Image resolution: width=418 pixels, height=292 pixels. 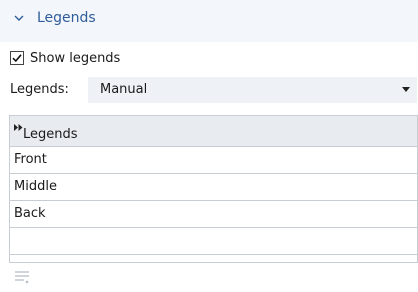 What do you see at coordinates (209, 21) in the screenshot?
I see `section-header-legends: Legends` at bounding box center [209, 21].